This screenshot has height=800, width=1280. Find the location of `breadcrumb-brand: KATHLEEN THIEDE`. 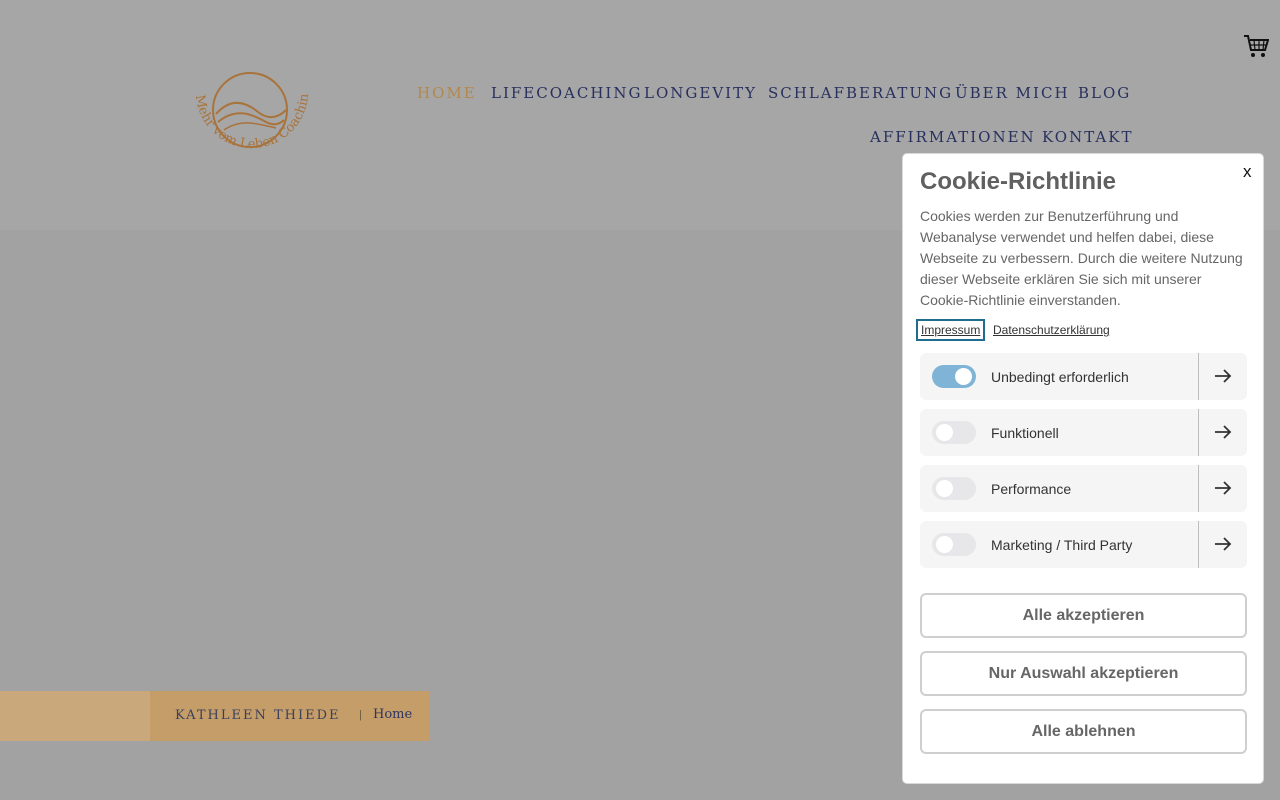

breadcrumb-brand: KATHLEEN THIEDE is located at coordinates (258, 715).